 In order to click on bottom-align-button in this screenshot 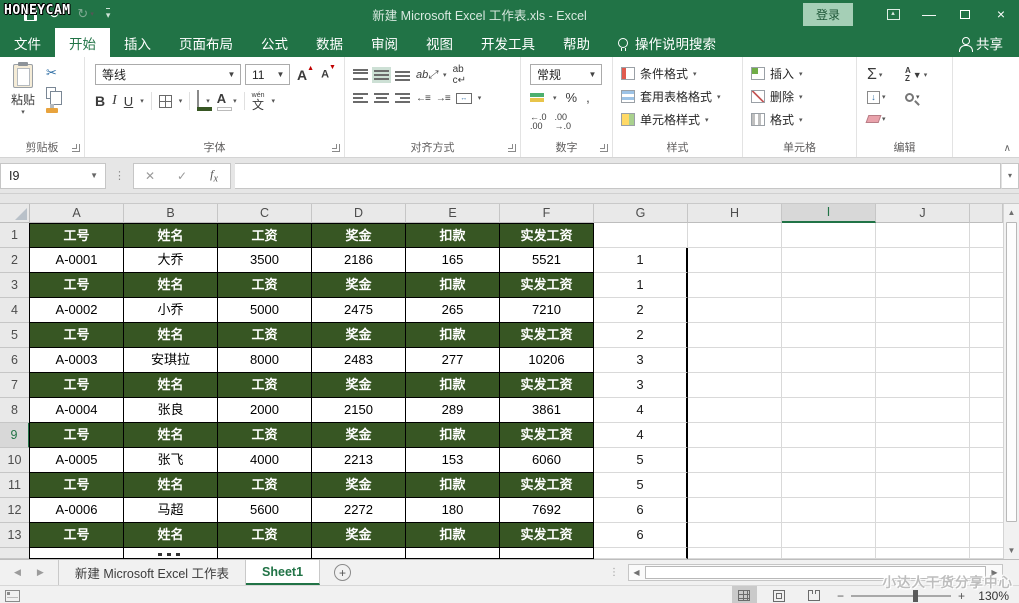, I will do `click(402, 75)`.